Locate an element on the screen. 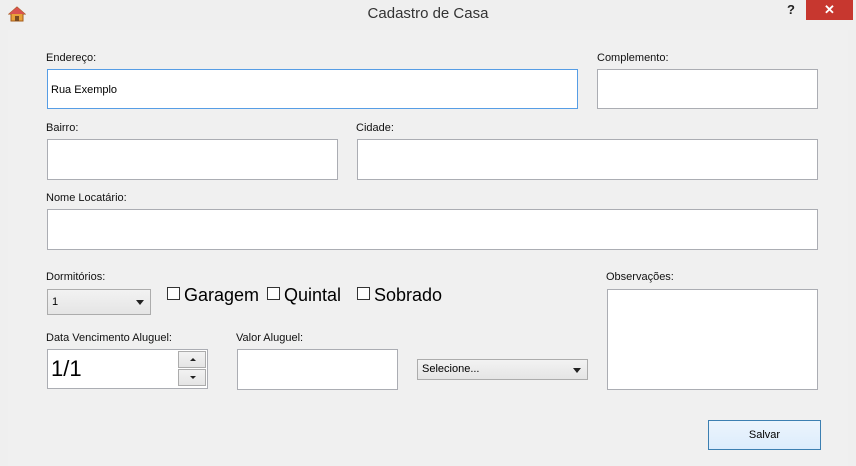 This screenshot has width=856, height=466. salvar-button: Salvar is located at coordinates (764, 435).